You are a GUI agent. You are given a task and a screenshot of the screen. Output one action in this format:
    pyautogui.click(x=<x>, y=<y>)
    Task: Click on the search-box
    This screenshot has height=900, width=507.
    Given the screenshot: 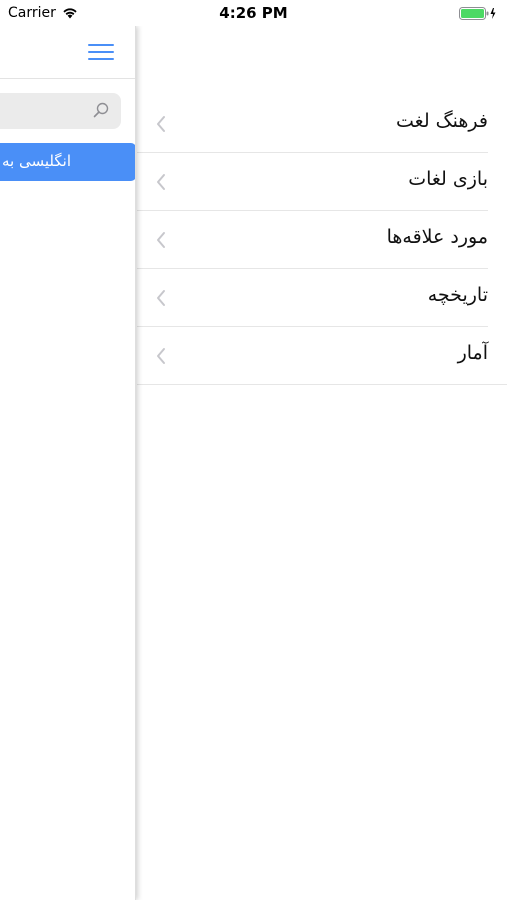 What is the action you would take?
    pyautogui.click(x=60, y=111)
    